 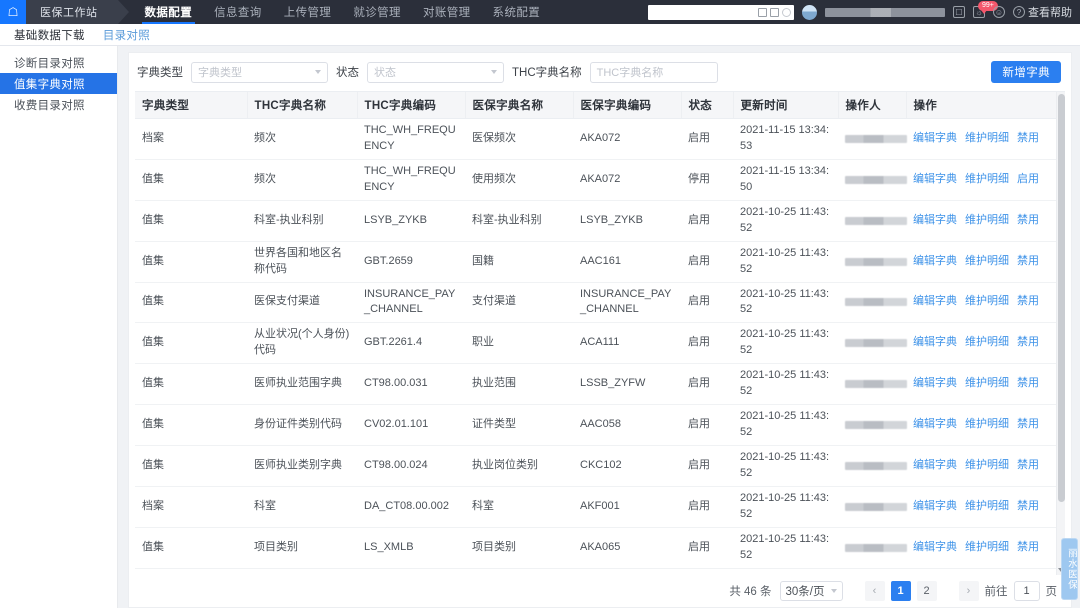 I want to click on home-icon: ☖, so click(x=13, y=12).